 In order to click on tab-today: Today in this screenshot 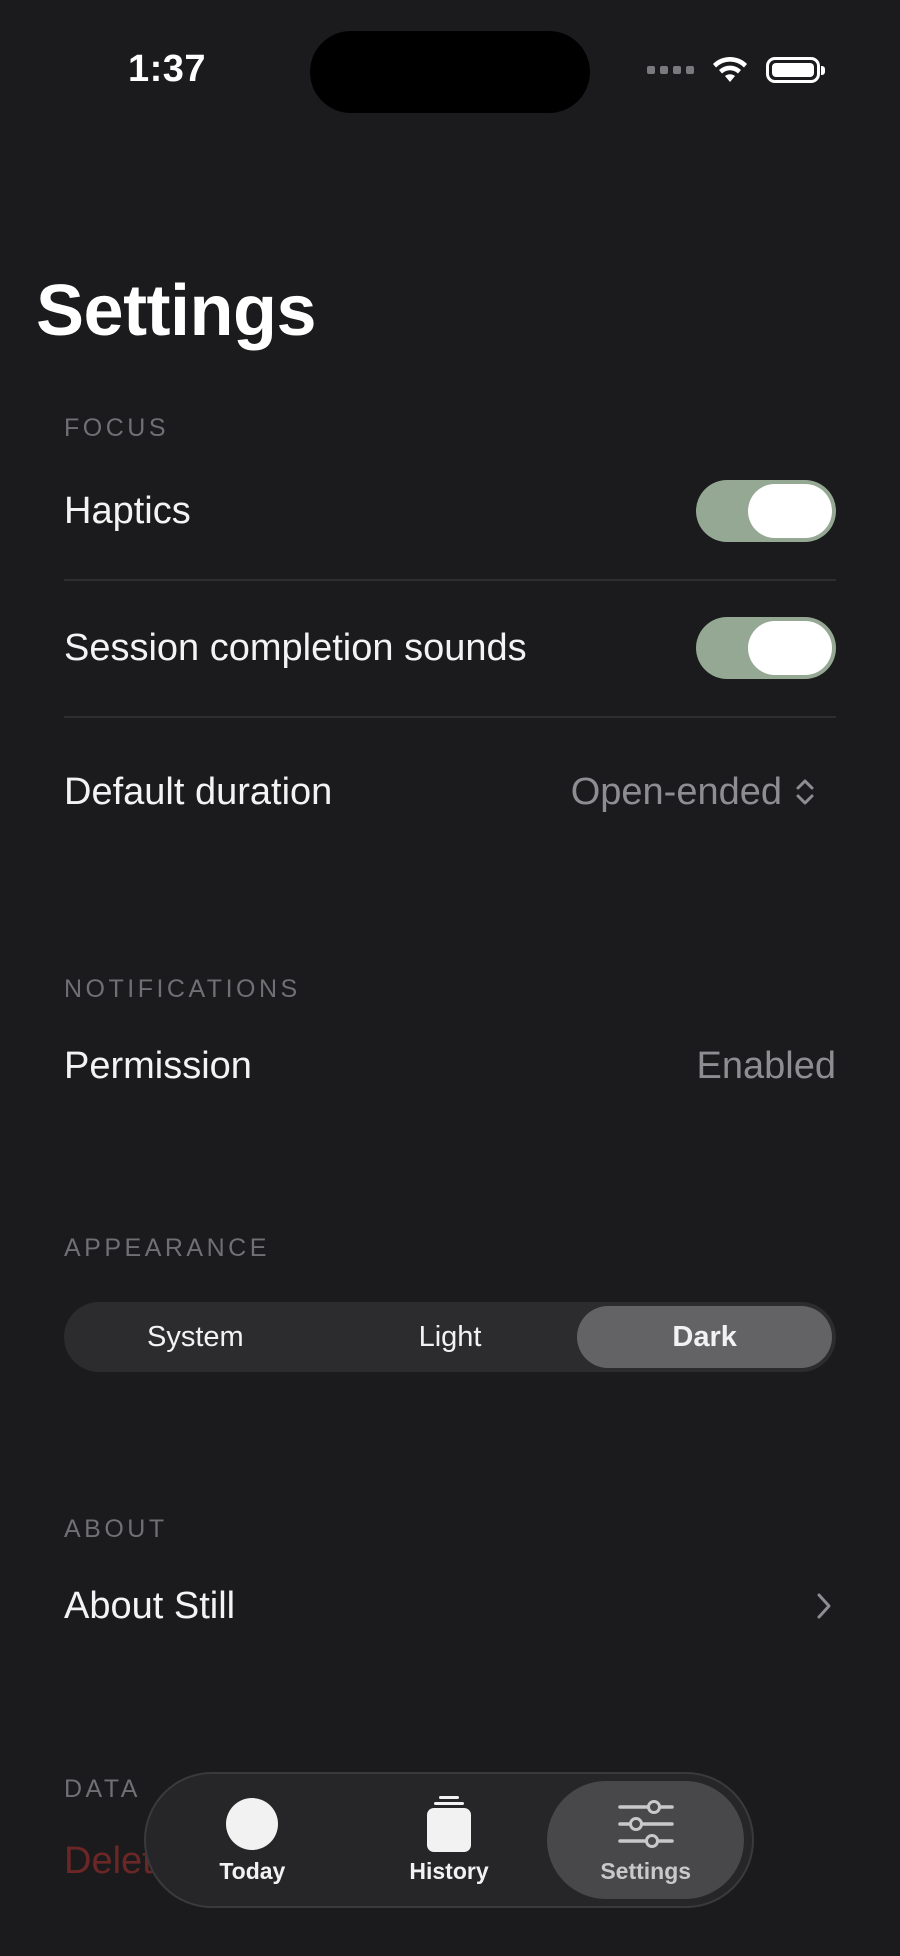, I will do `click(252, 1840)`.